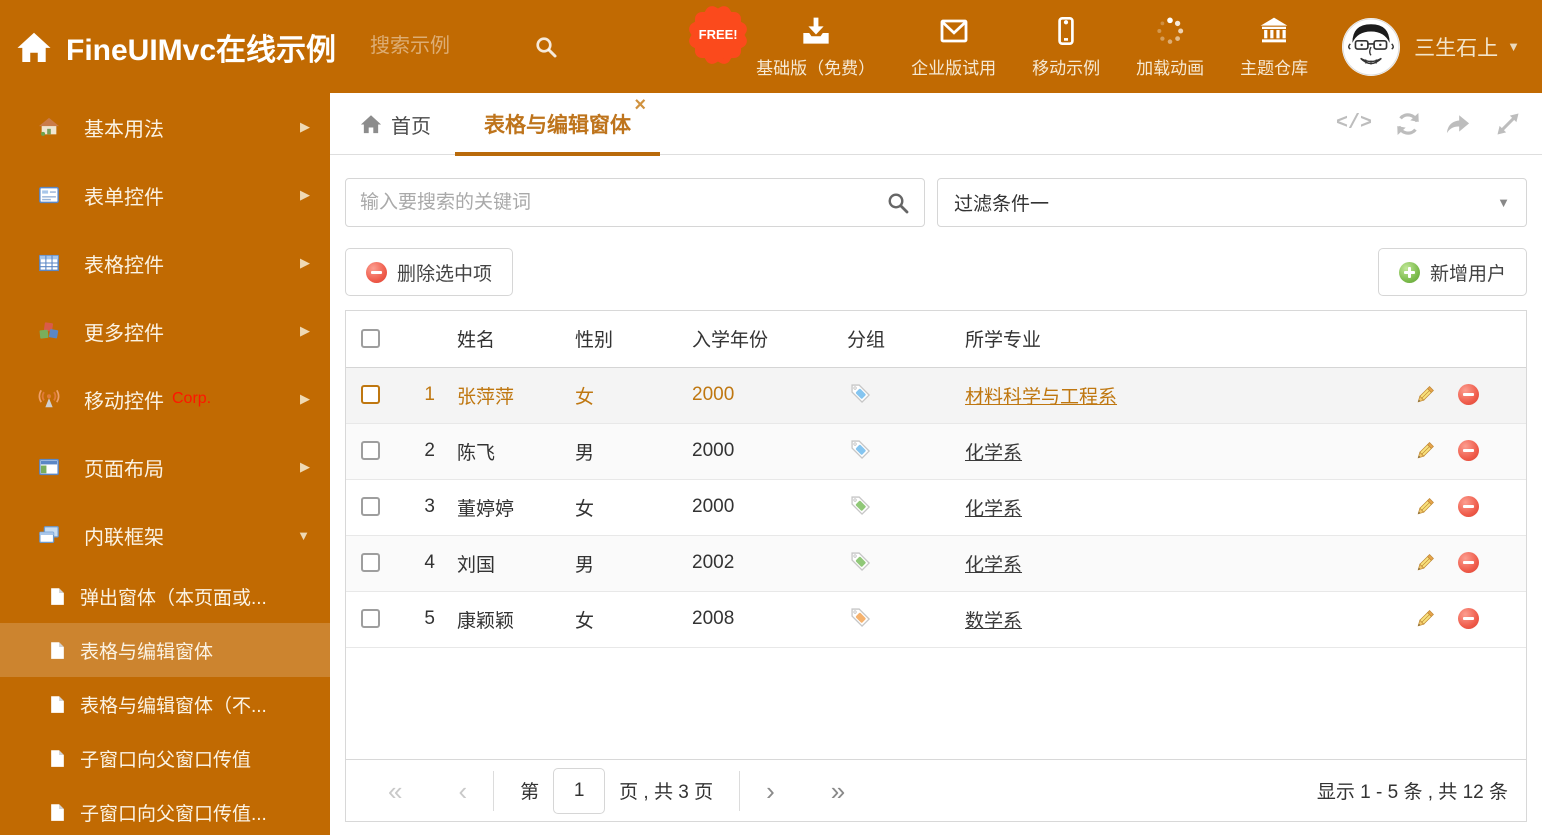 The image size is (1542, 835). I want to click on filter-dropdown: 过滤条件一 ▼, so click(1232, 202).